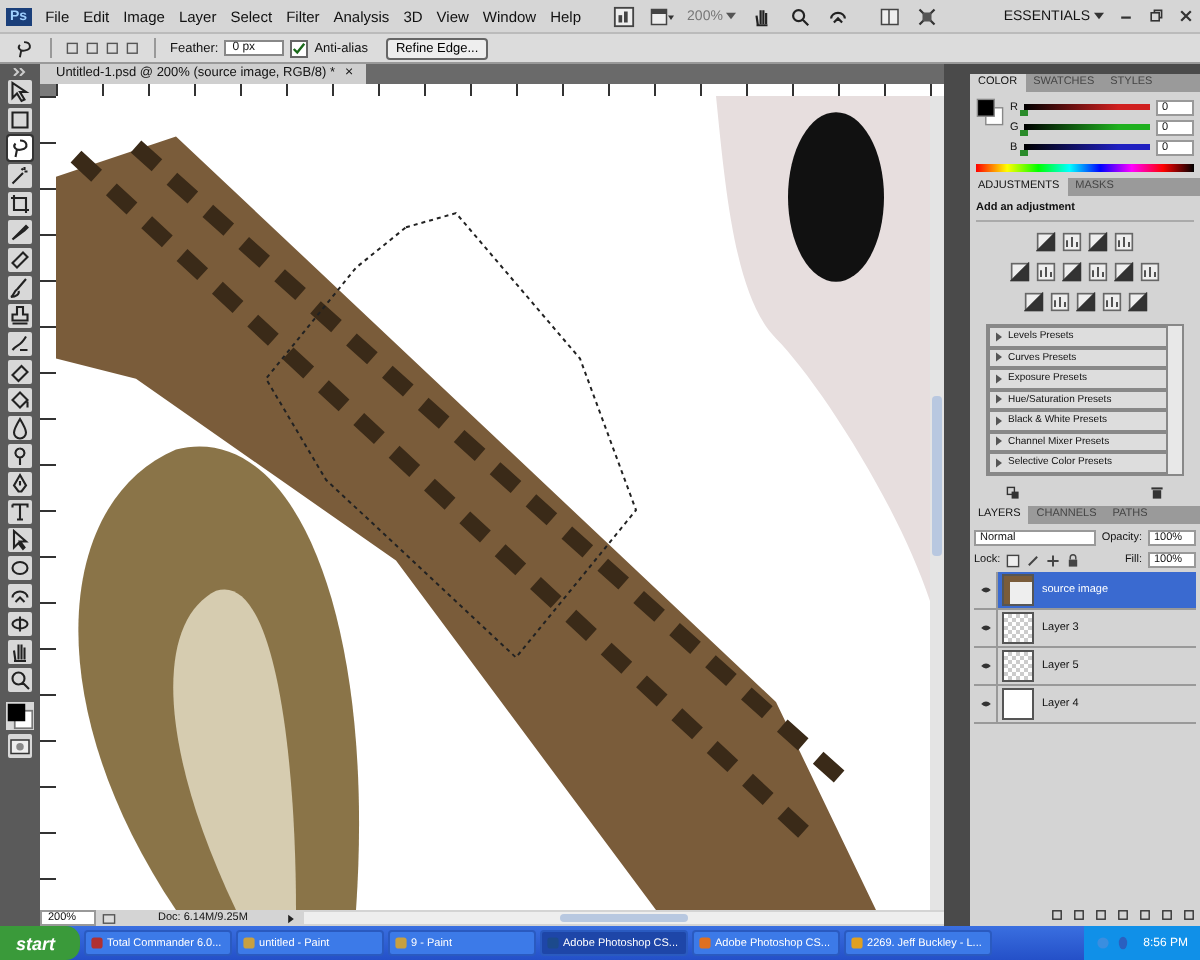 The width and height of the screenshot is (1200, 960). What do you see at coordinates (20, 72) in the screenshot?
I see `collapse-icon` at bounding box center [20, 72].